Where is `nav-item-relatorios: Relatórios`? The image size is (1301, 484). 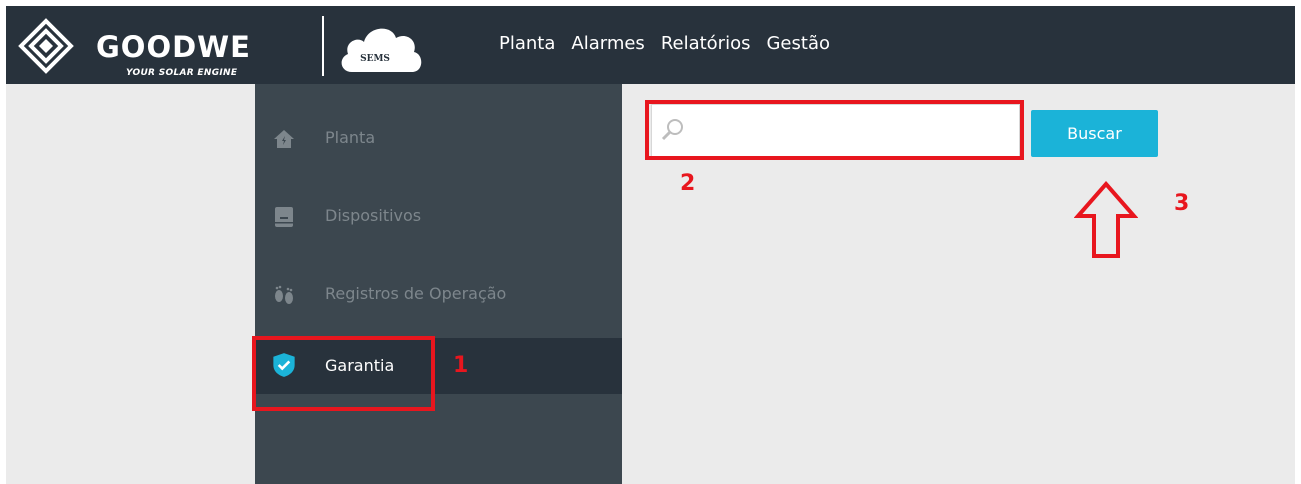 nav-item-relatorios: Relatórios is located at coordinates (706, 46).